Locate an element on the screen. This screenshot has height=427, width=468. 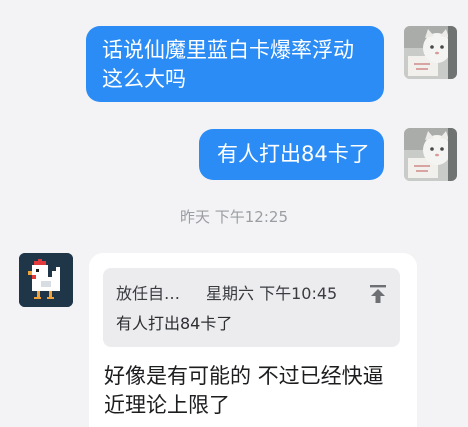
jump-to-original-icon is located at coordinates (378, 294).